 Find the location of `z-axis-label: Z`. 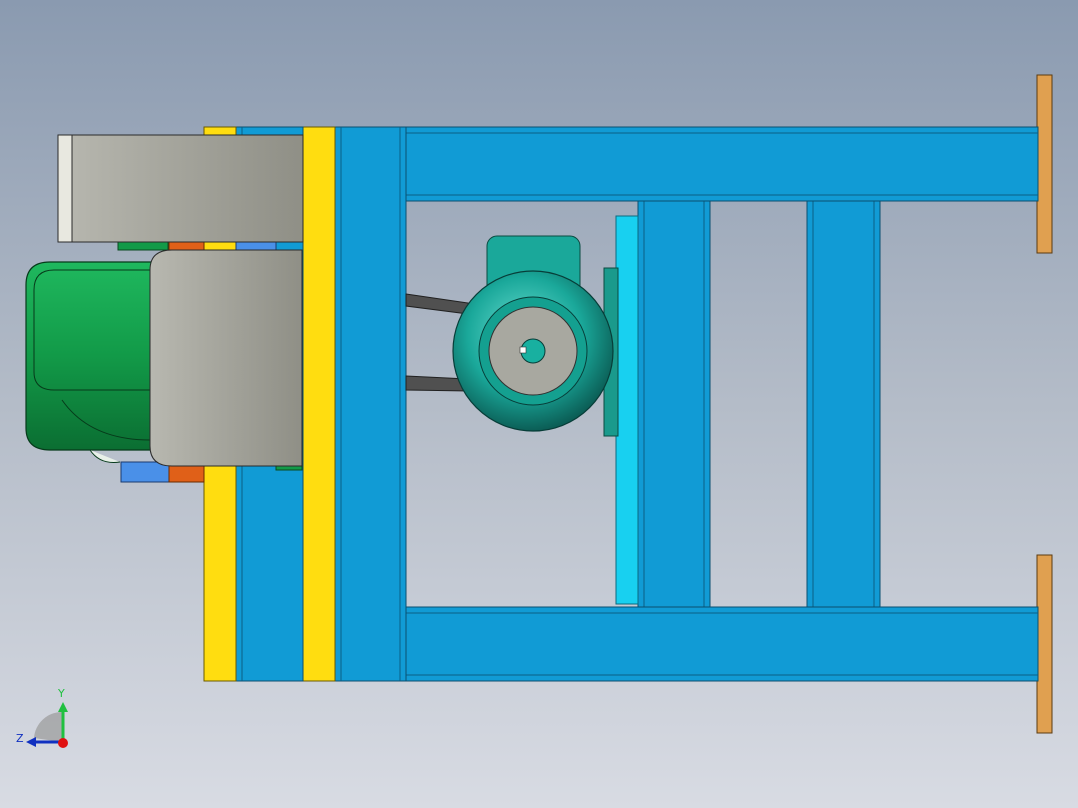

z-axis-label: Z is located at coordinates (20, 738).